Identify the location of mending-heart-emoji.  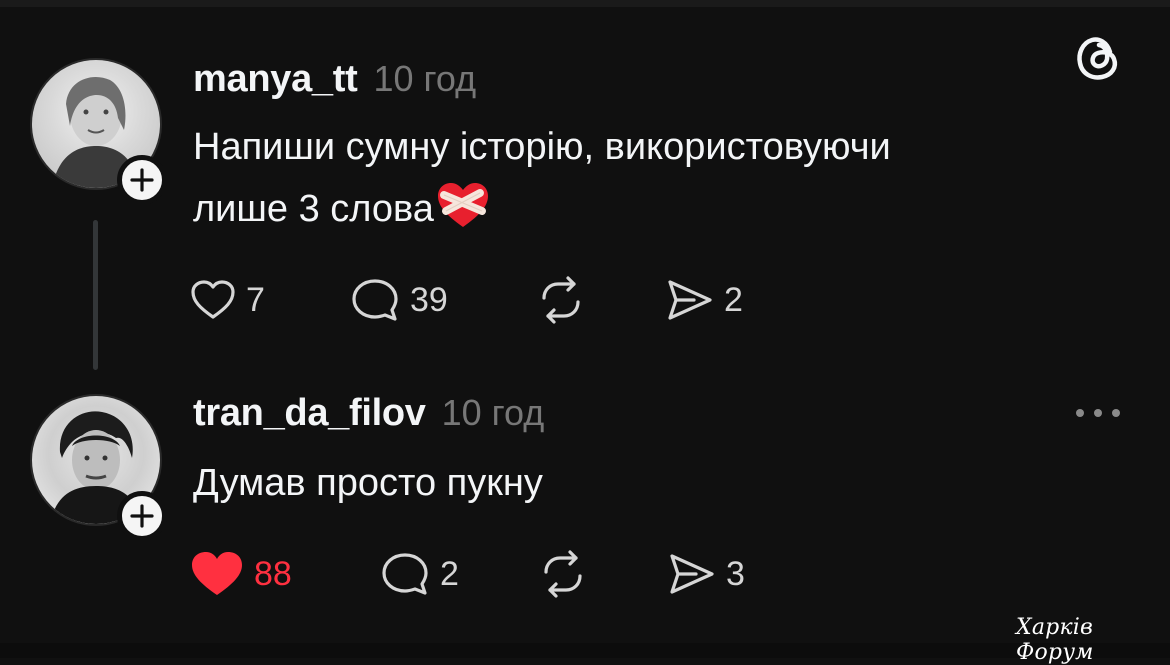
(463, 215).